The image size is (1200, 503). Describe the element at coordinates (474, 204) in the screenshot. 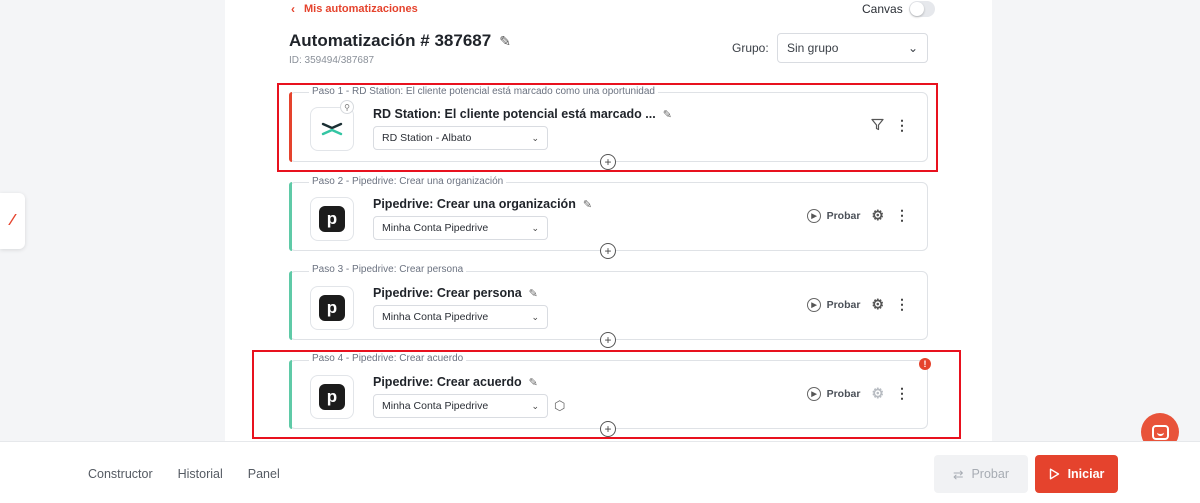

I see `step-title-text: Pipedrive: Crear una organización` at that location.